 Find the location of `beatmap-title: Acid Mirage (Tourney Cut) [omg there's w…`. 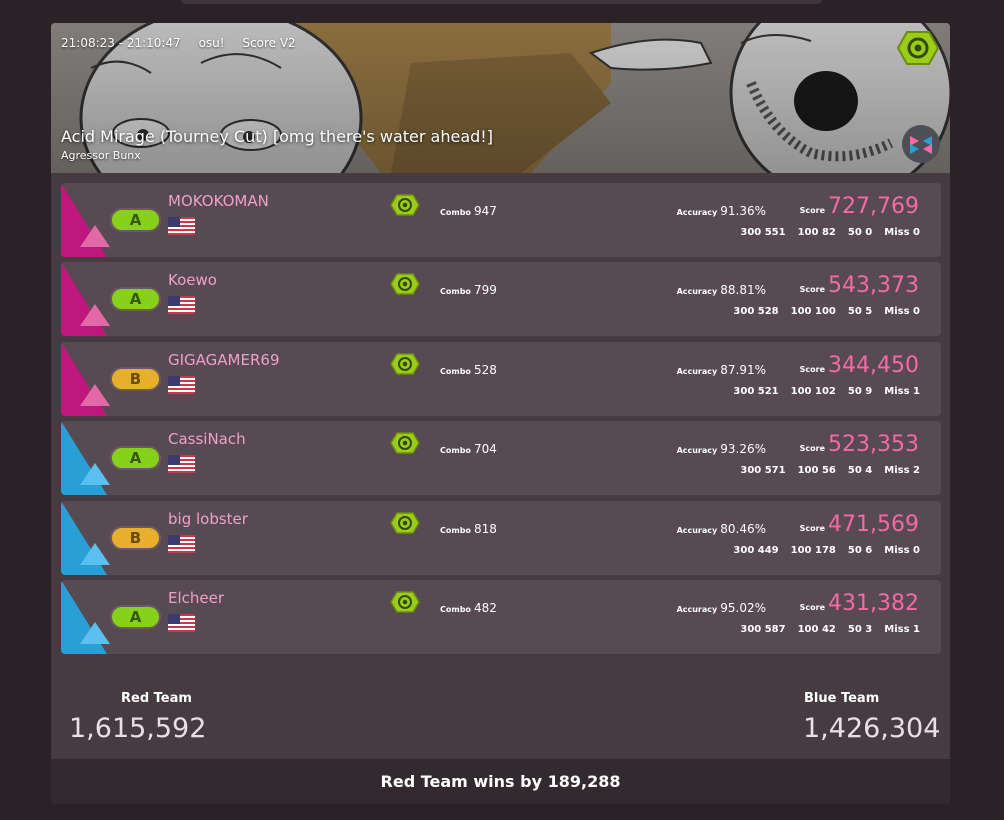

beatmap-title: Acid Mirage (Tourney Cut) [omg there's w… is located at coordinates (277, 136).